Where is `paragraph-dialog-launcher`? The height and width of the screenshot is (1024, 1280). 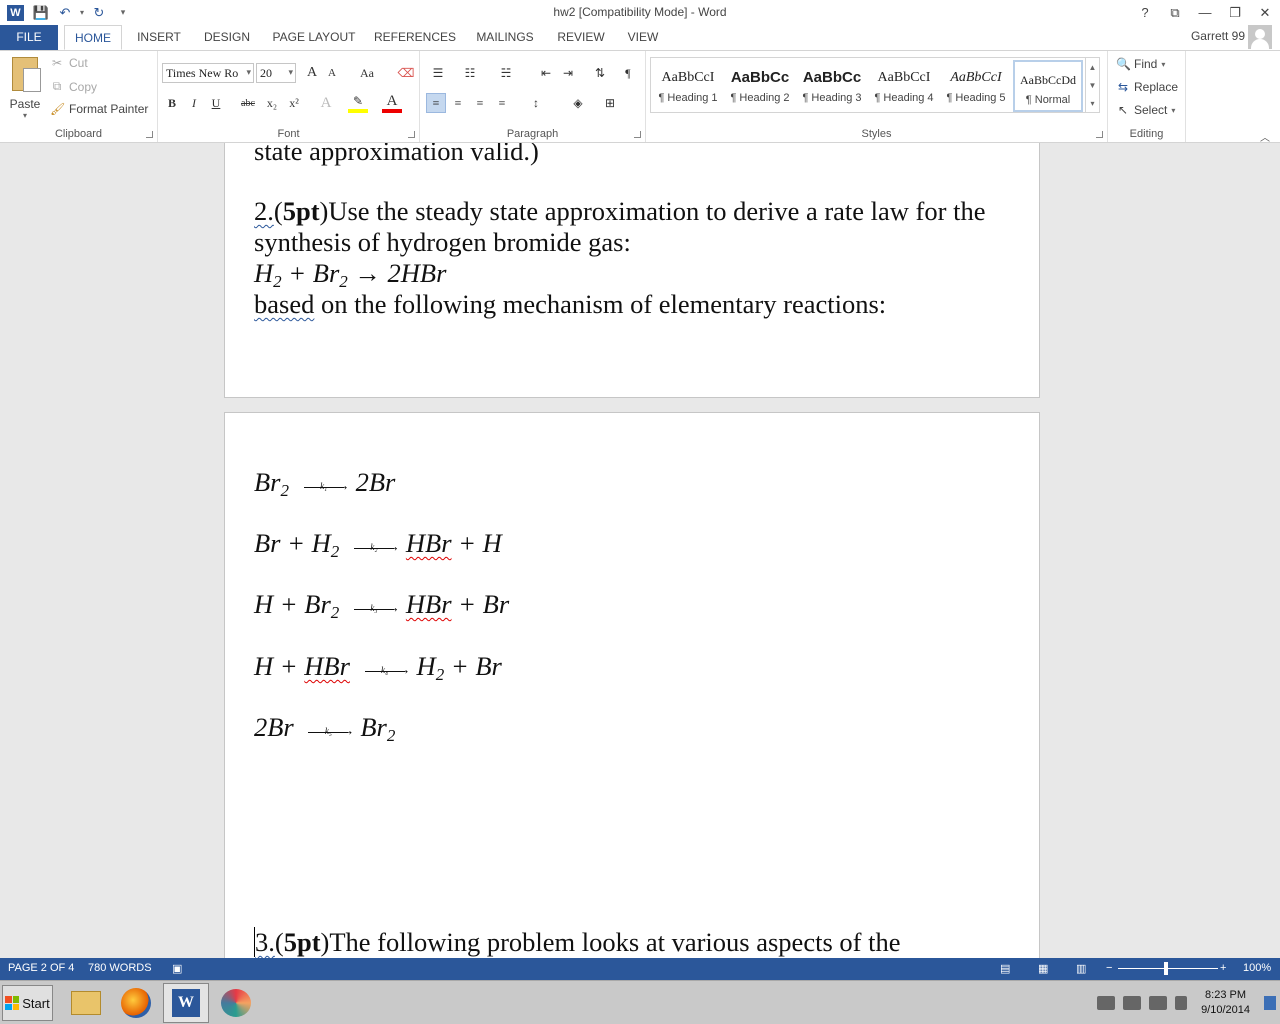
paragraph-dialog-launcher is located at coordinates (637, 134).